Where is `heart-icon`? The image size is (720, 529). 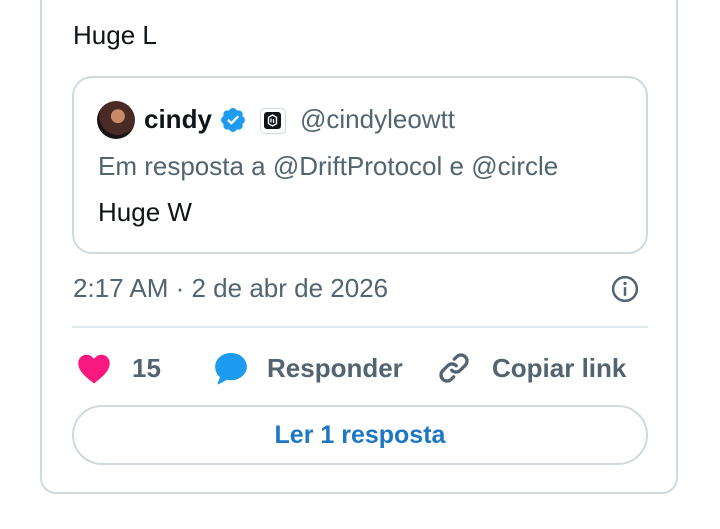
heart-icon is located at coordinates (94, 369).